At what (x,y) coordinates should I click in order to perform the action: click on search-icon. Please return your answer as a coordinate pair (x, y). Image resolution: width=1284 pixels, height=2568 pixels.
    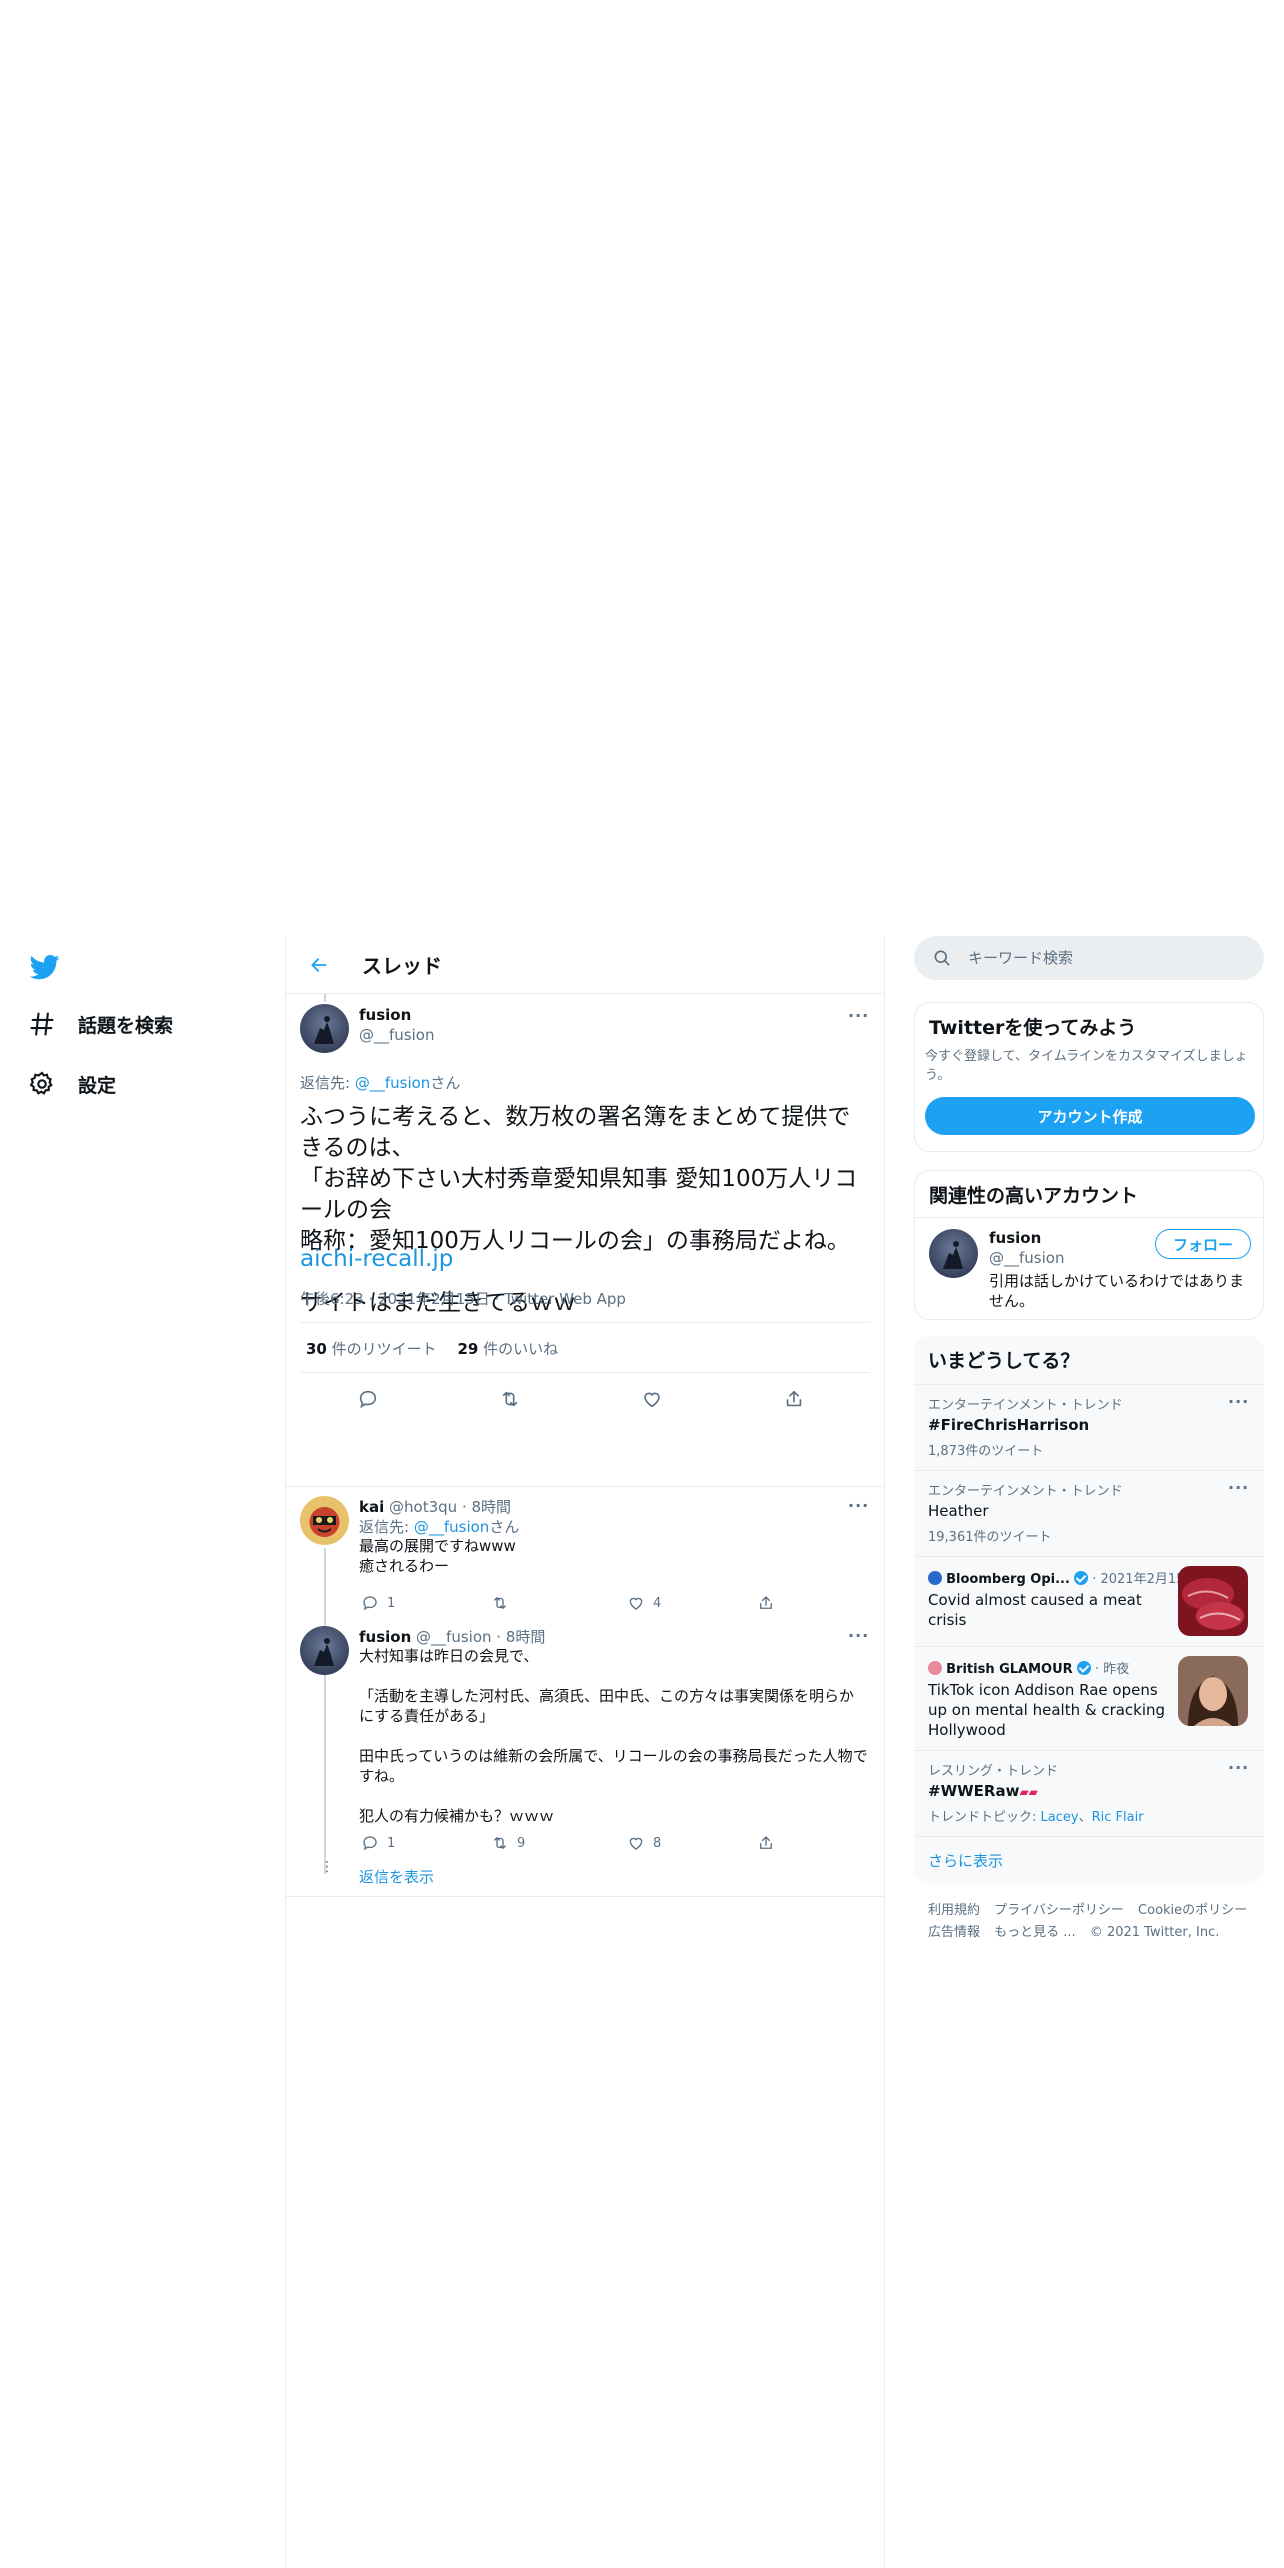
    Looking at the image, I should click on (942, 958).